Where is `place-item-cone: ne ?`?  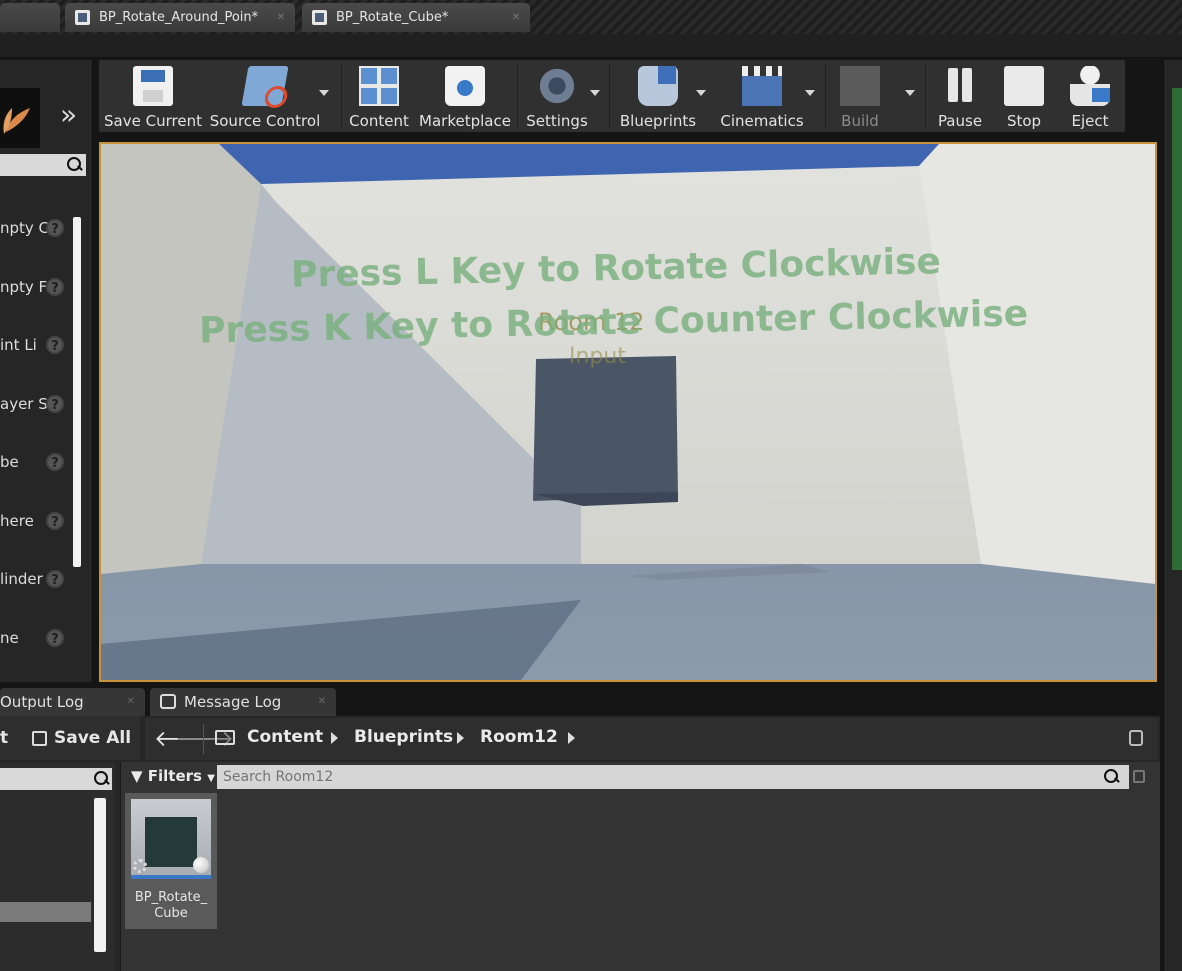
place-item-cone: ne ? is located at coordinates (35, 638).